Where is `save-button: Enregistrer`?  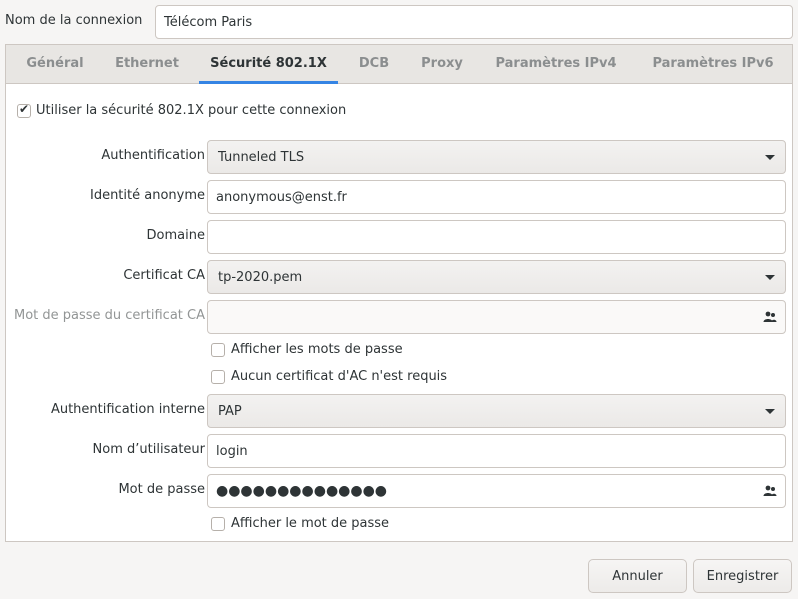
save-button: Enregistrer is located at coordinates (742, 576).